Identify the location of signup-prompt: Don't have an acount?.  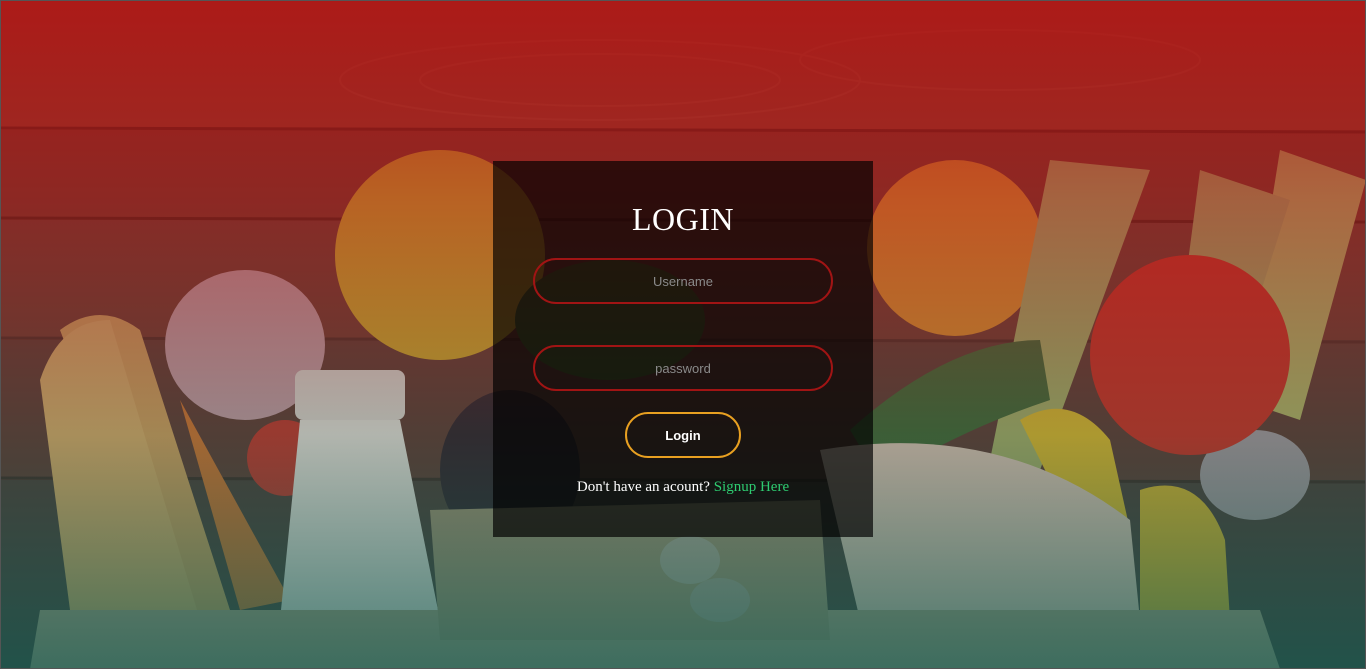
(643, 487).